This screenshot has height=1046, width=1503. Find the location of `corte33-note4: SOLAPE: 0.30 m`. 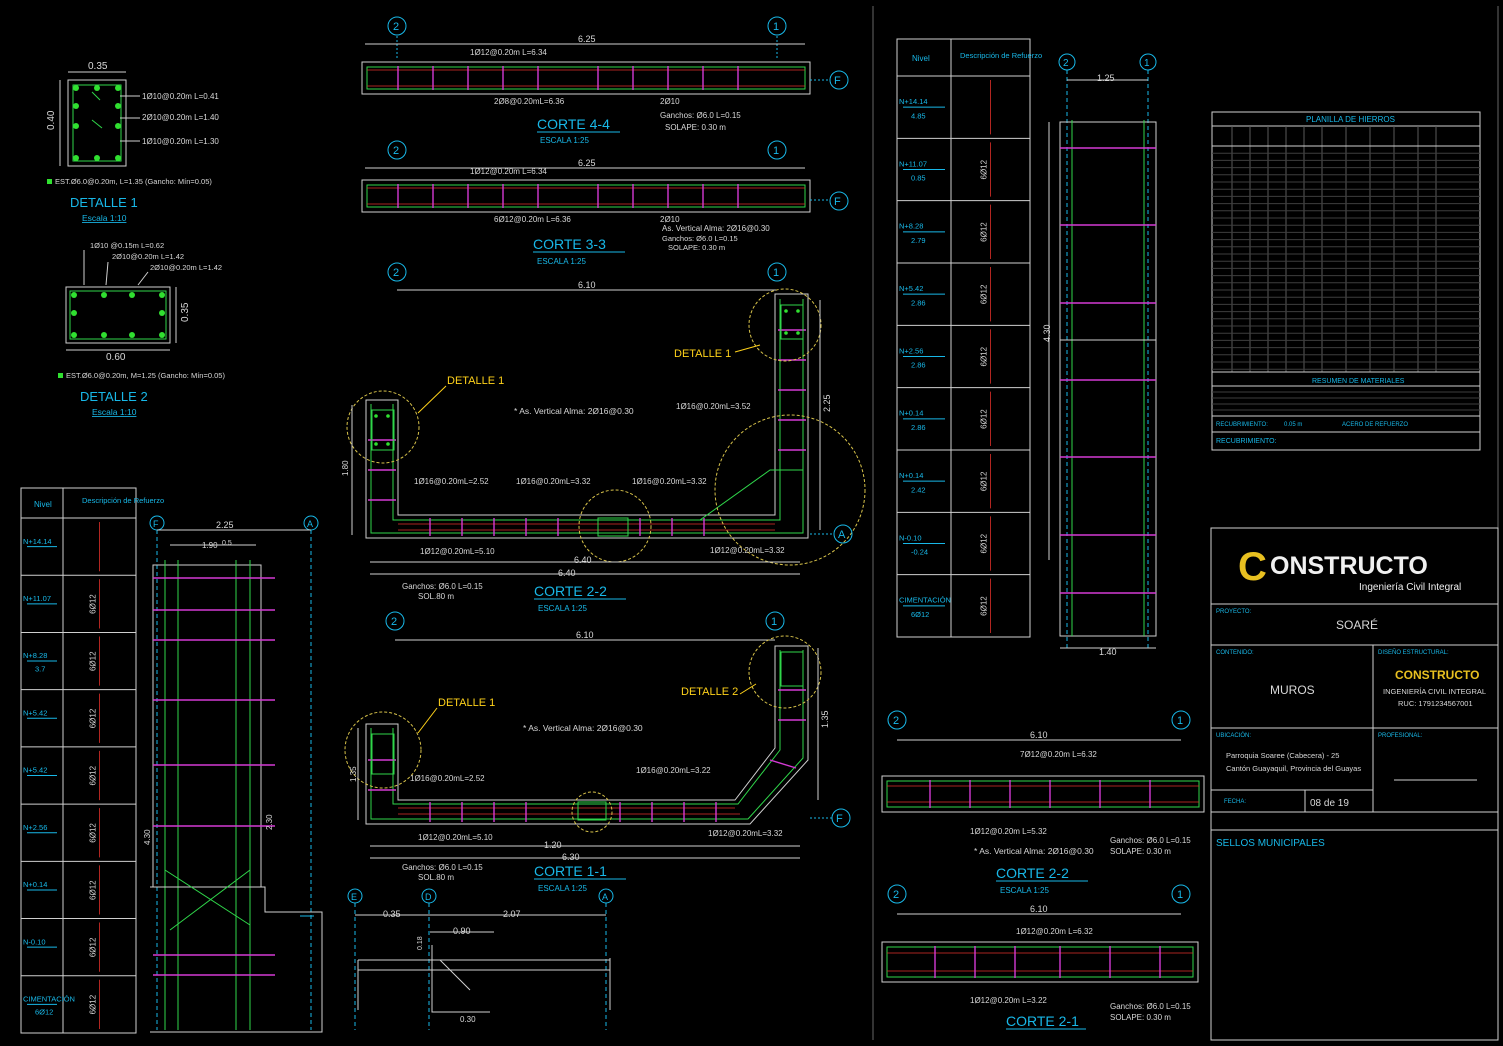

corte33-note4: SOLAPE: 0.30 m is located at coordinates (696, 247).